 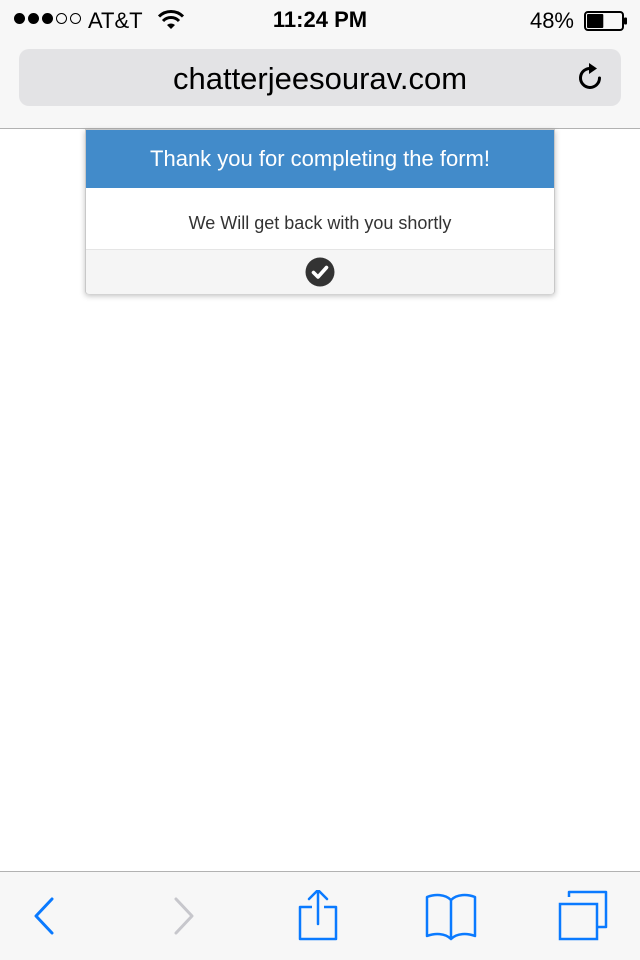 What do you see at coordinates (320, 20) in the screenshot?
I see `status-bar: AT&T 11:24 PM 48%` at bounding box center [320, 20].